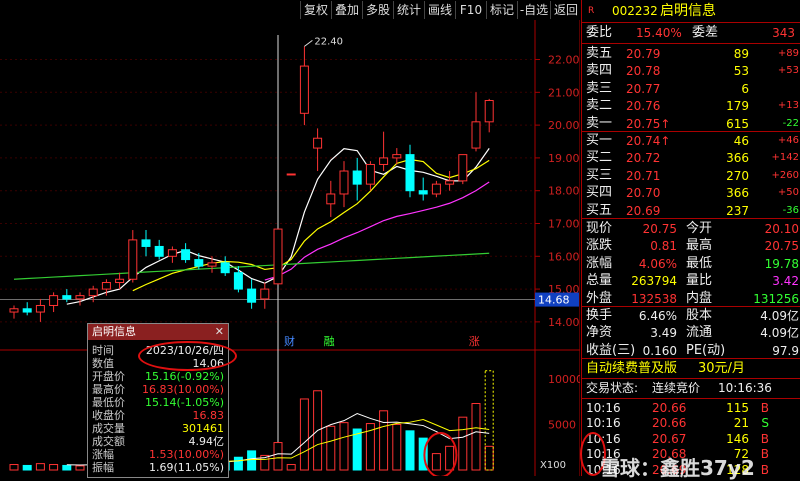 The width and height of the screenshot is (800, 481). I want to click on level-price: 20.78, so click(643, 71).